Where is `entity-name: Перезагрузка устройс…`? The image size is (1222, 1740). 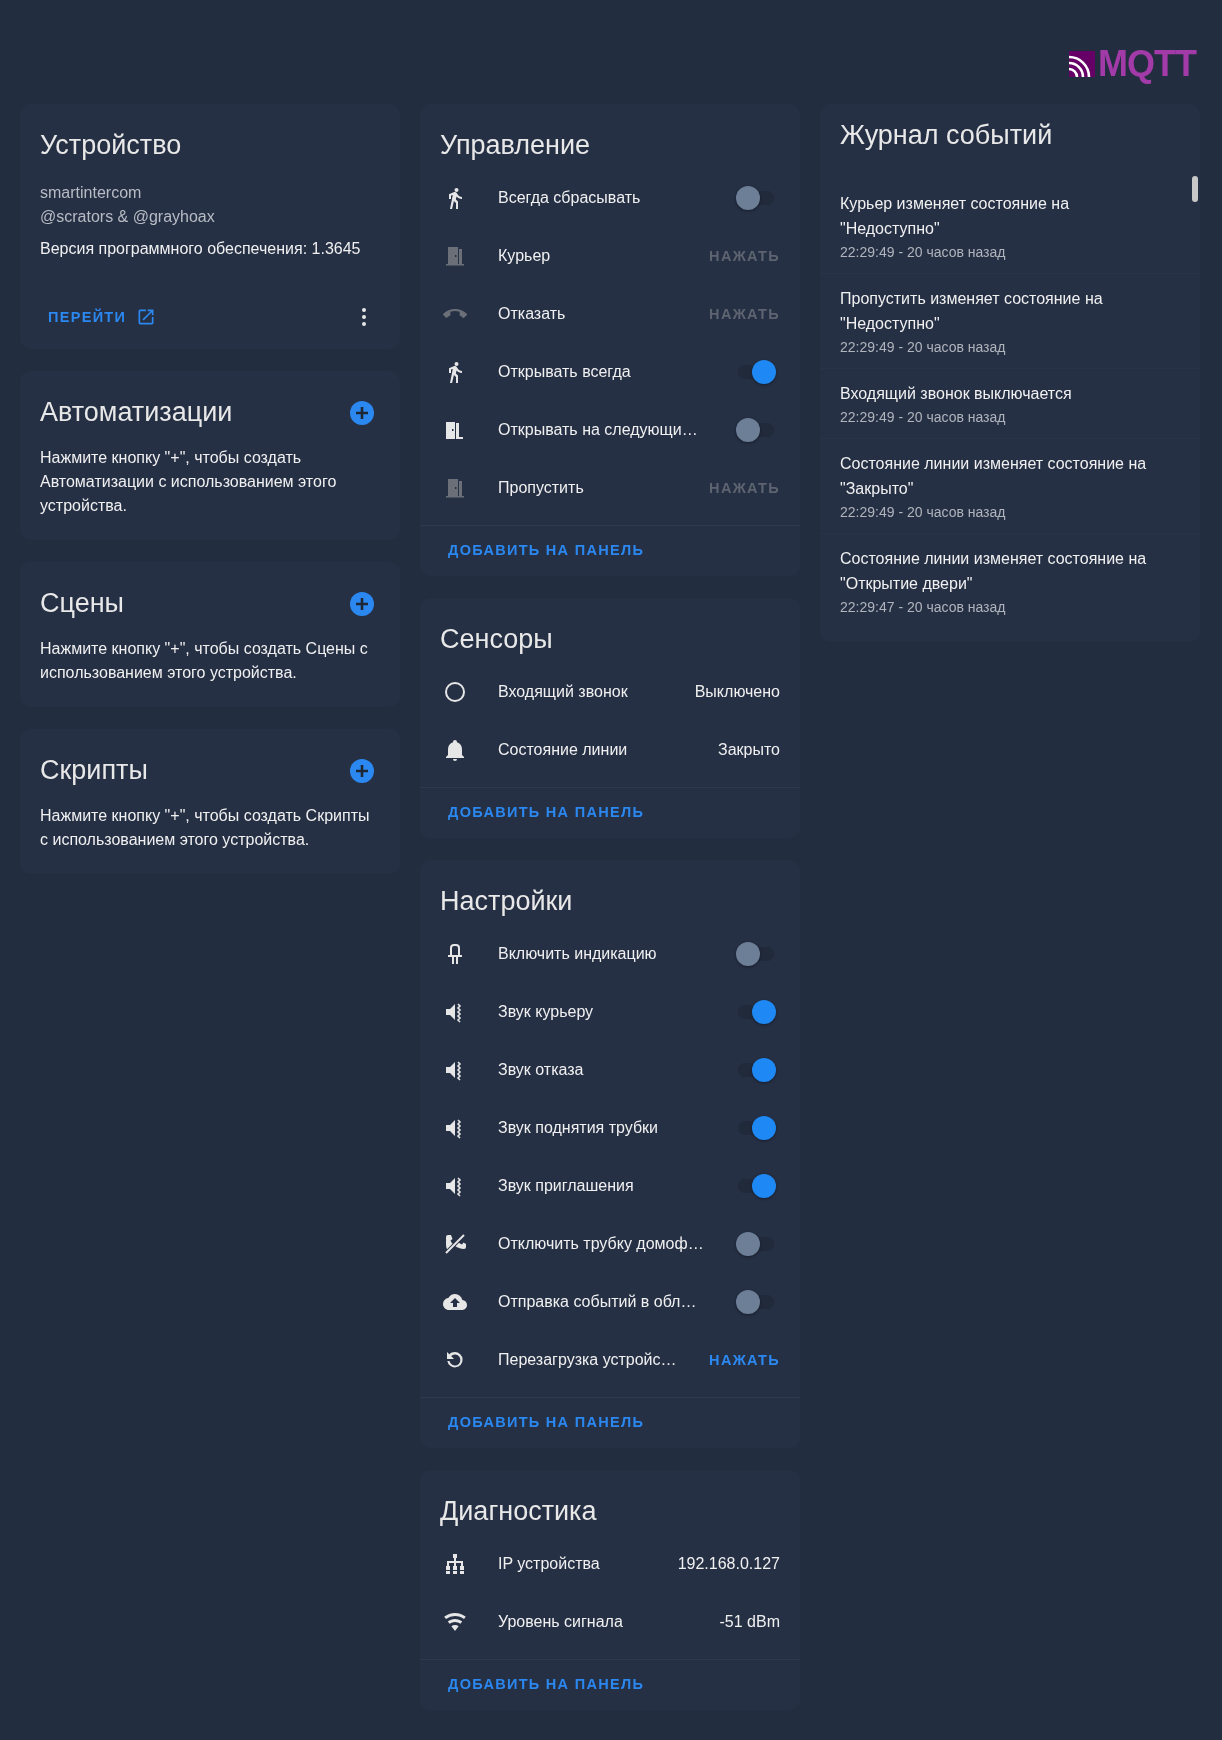 entity-name: Перезагрузка устройс… is located at coordinates (588, 1360).